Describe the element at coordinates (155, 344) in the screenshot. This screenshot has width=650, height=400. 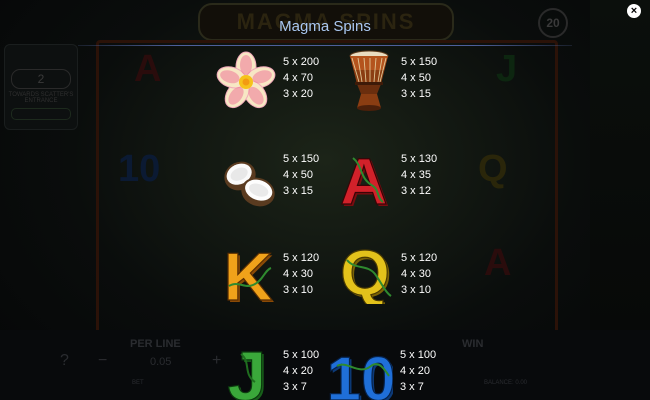
I see `per-line-label: PER LINE` at that location.